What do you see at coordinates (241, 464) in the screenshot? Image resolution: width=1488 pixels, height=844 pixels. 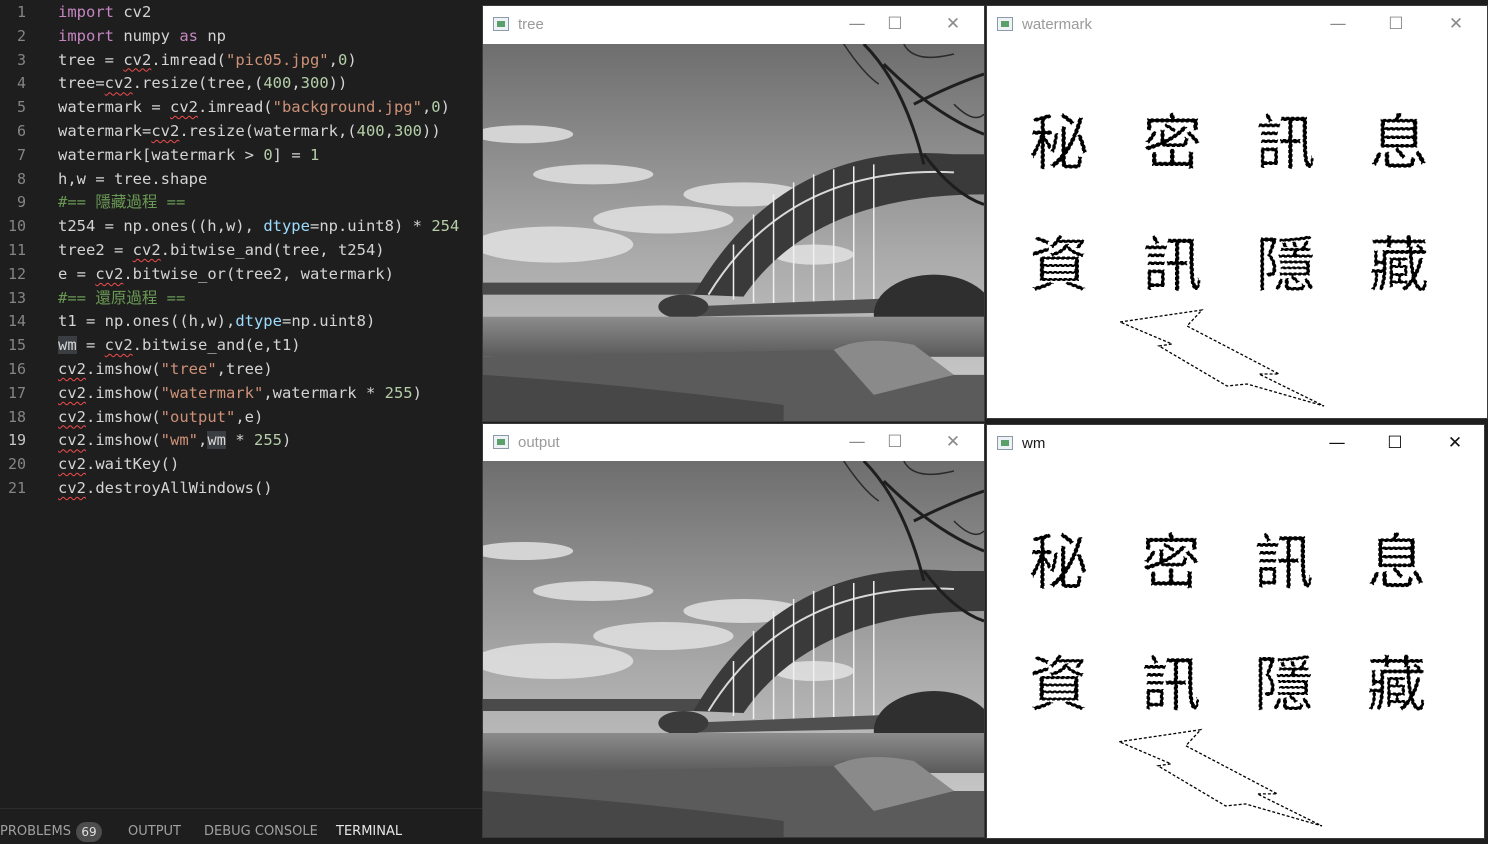 I see `code-line: 20 cv2.waitKey()` at bounding box center [241, 464].